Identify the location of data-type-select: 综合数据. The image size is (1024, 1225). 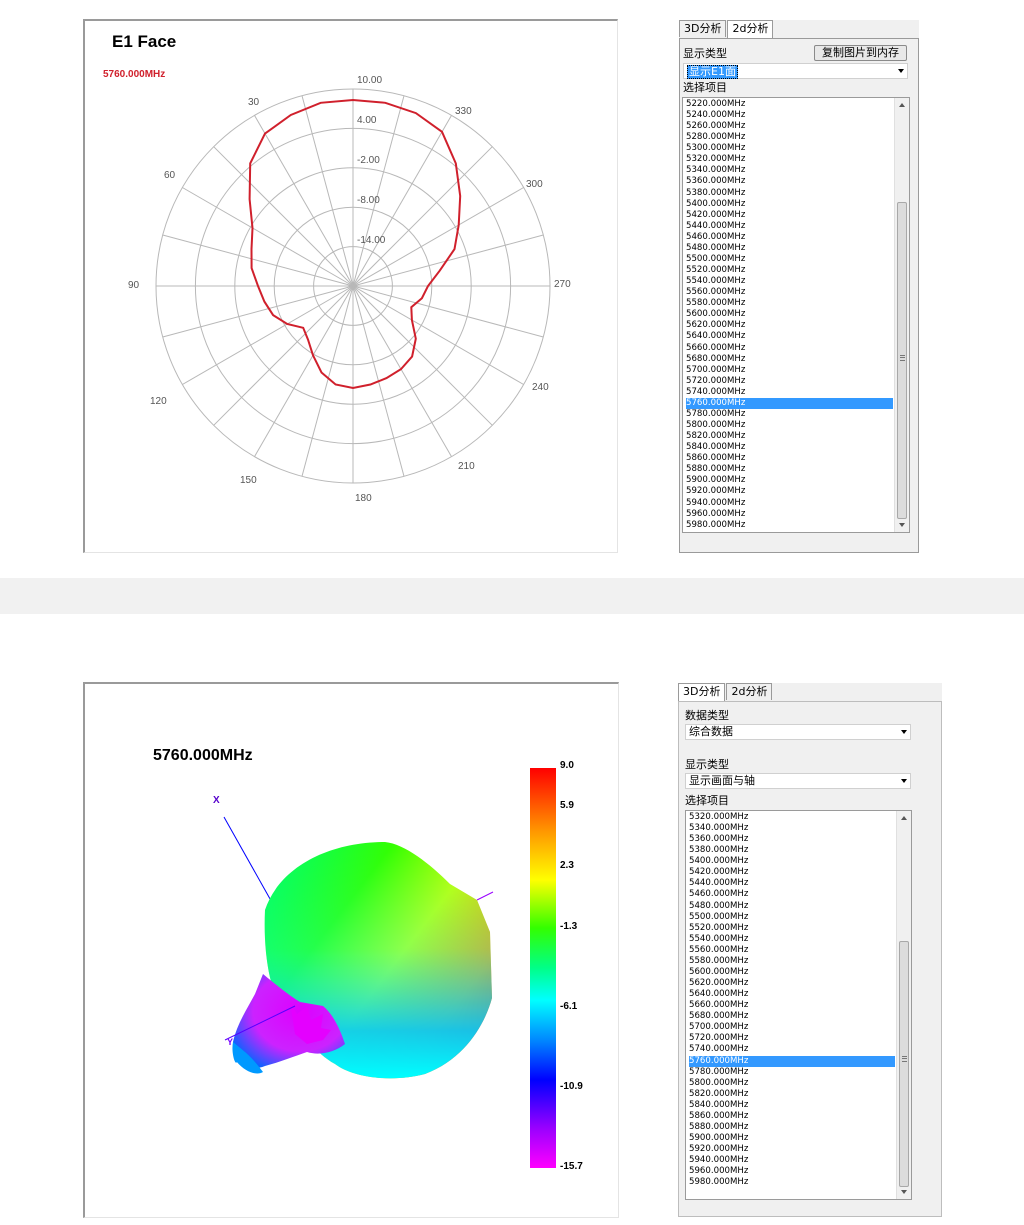
(798, 732).